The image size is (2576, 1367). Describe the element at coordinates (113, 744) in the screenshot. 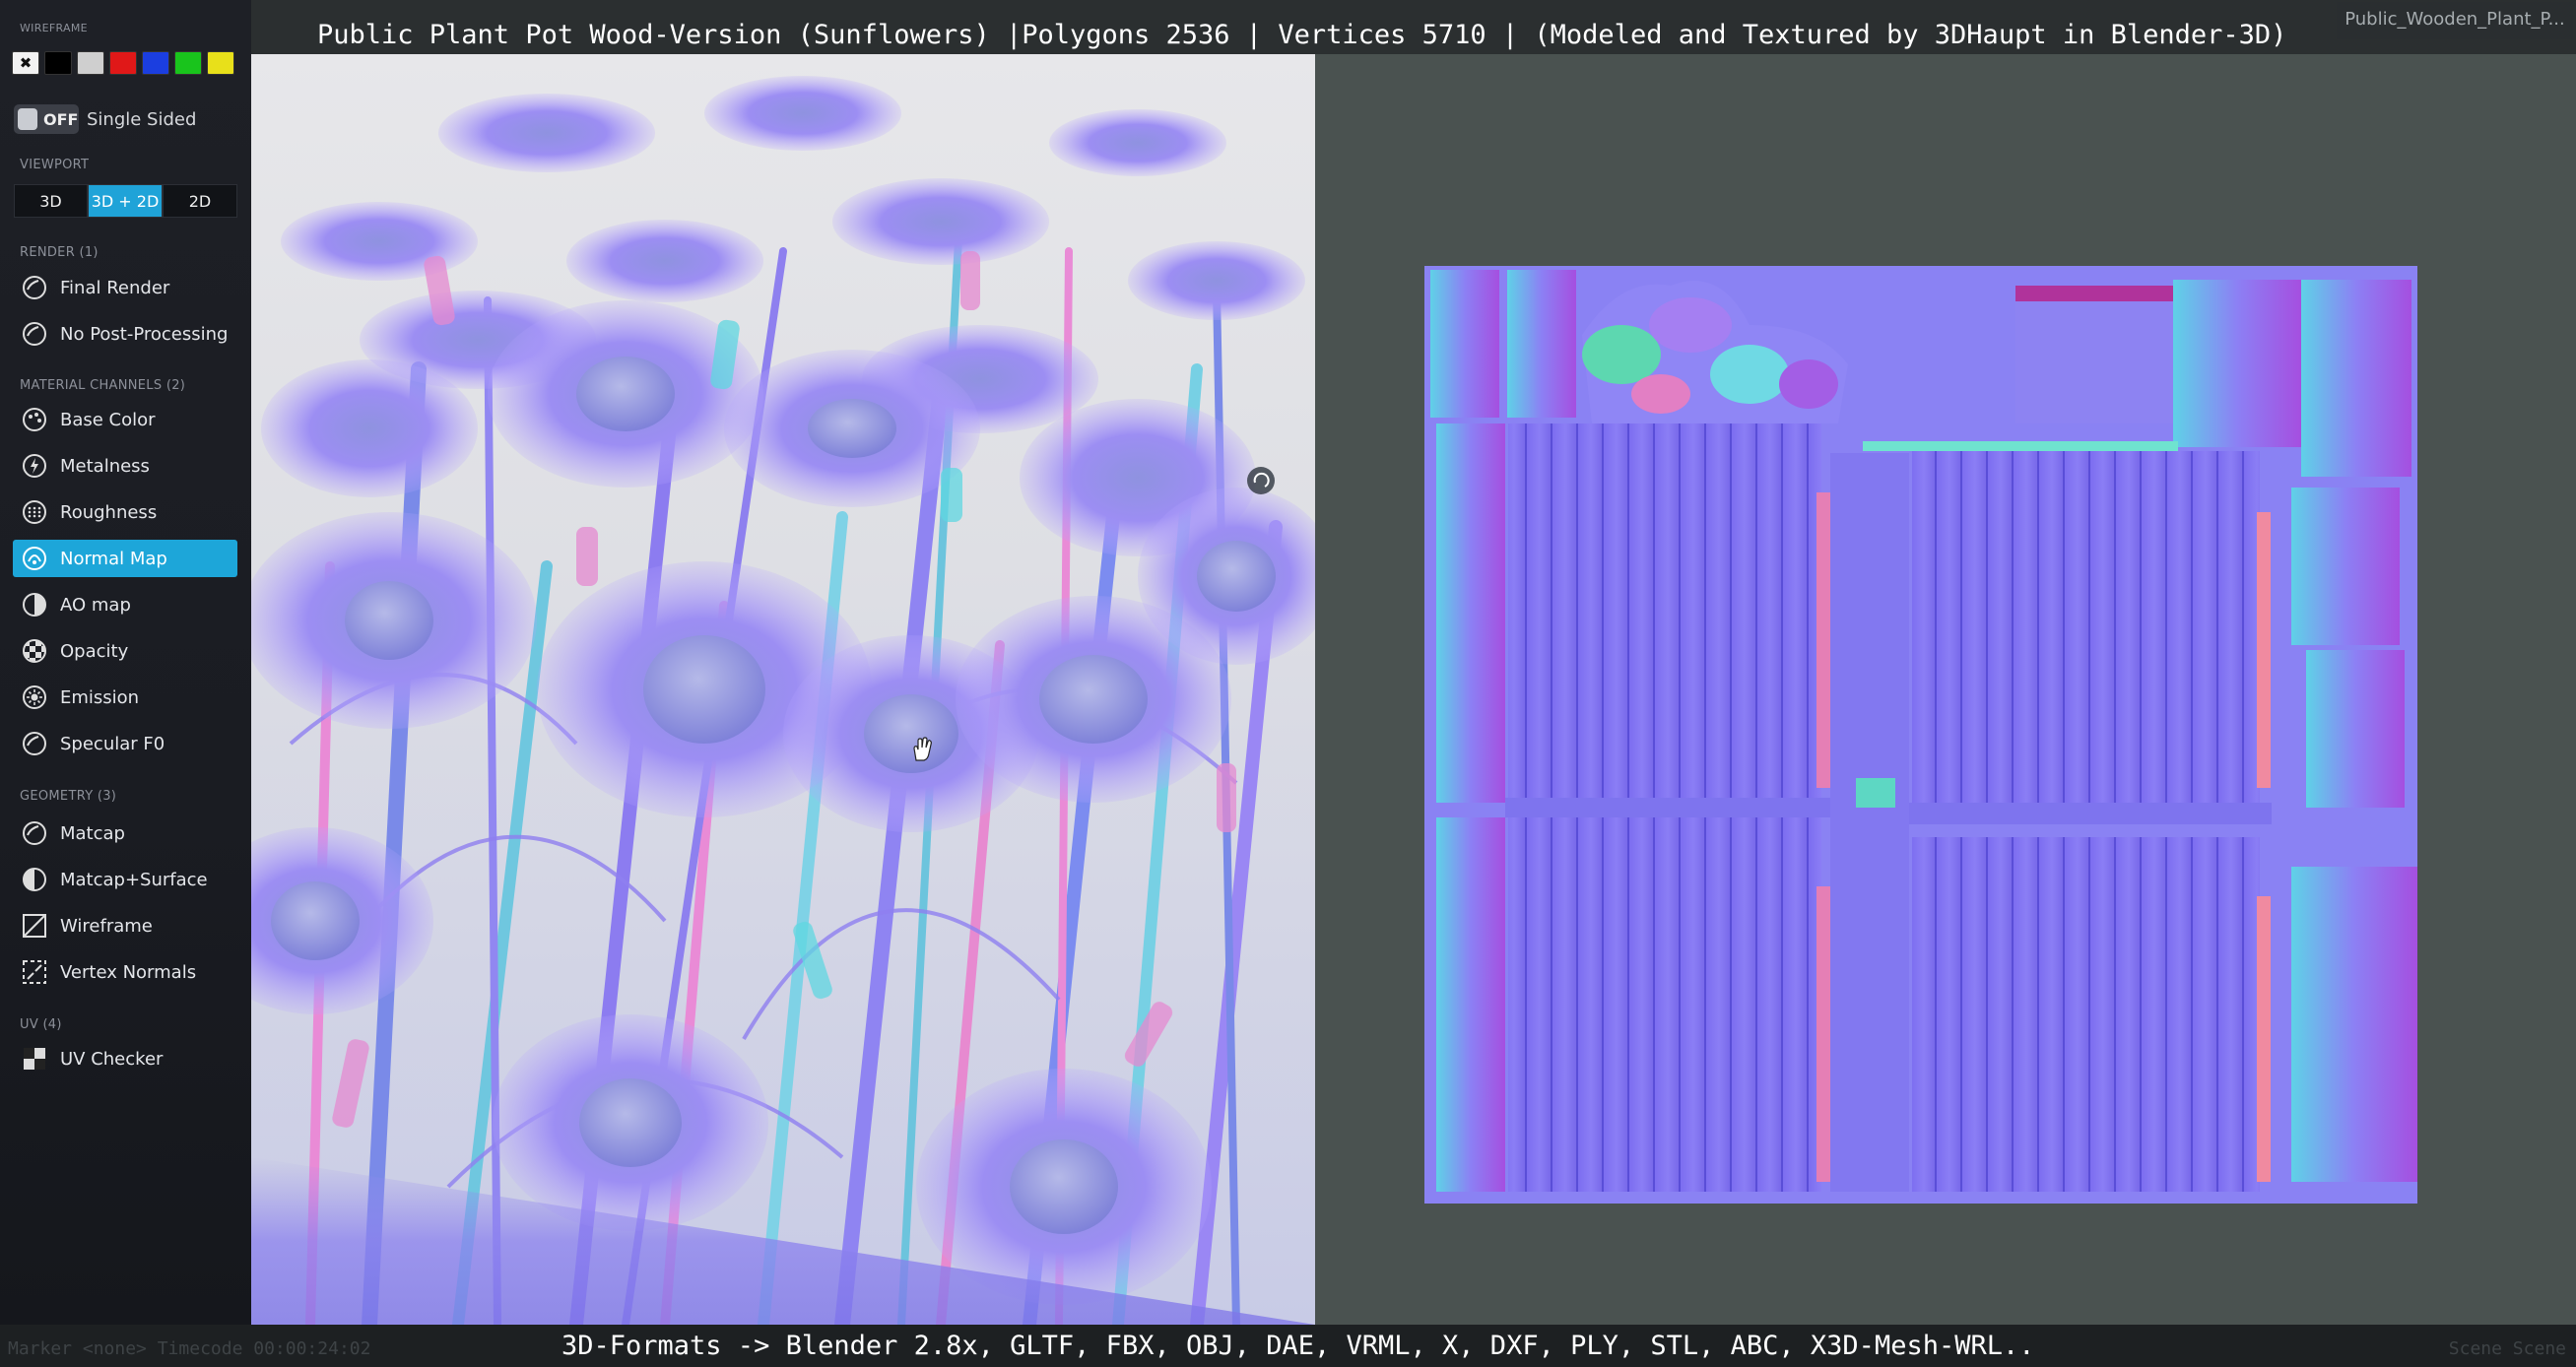

I see `menu-label: Specular F0` at that location.